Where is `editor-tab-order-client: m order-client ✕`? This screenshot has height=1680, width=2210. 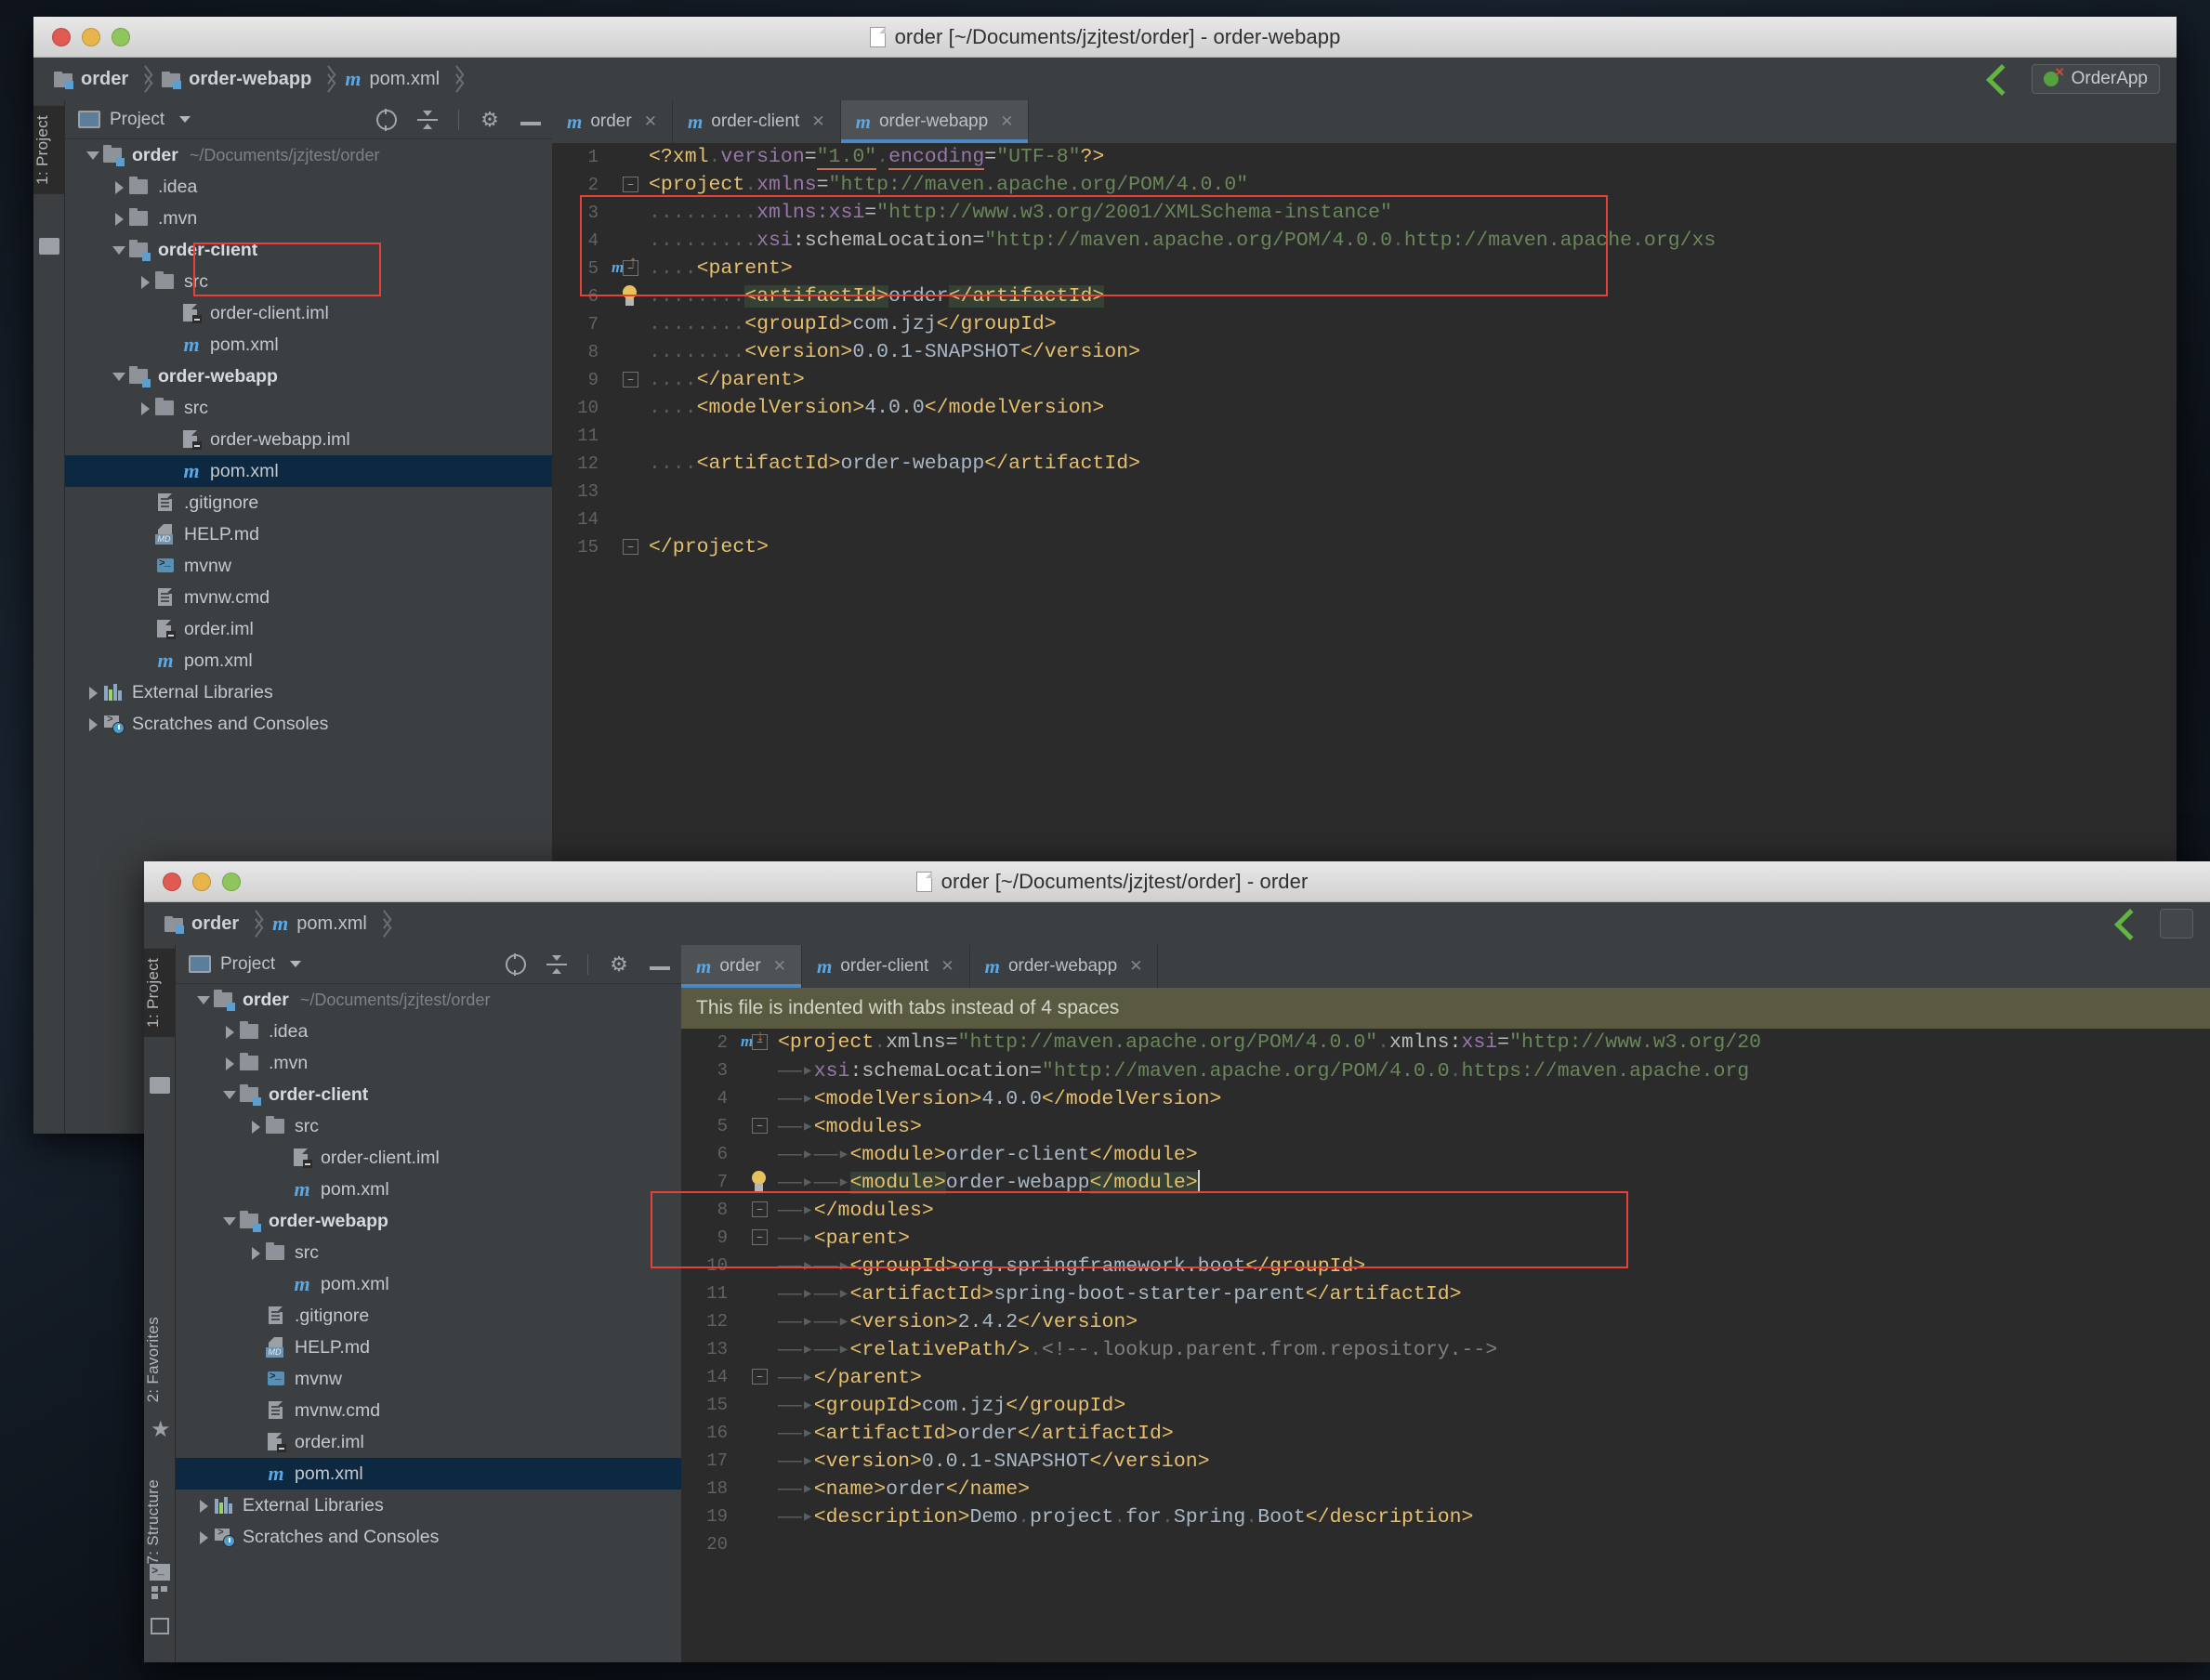
editor-tab-order-client: m order-client ✕ is located at coordinates (756, 121).